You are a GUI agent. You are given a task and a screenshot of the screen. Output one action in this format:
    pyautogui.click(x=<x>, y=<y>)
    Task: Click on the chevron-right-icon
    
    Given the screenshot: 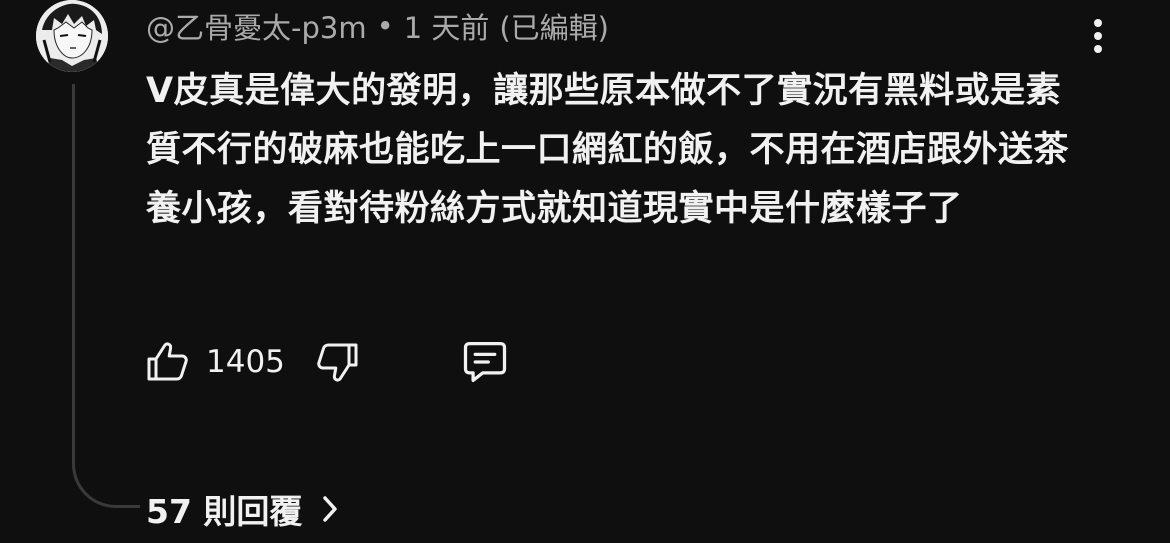 What is the action you would take?
    pyautogui.click(x=330, y=509)
    